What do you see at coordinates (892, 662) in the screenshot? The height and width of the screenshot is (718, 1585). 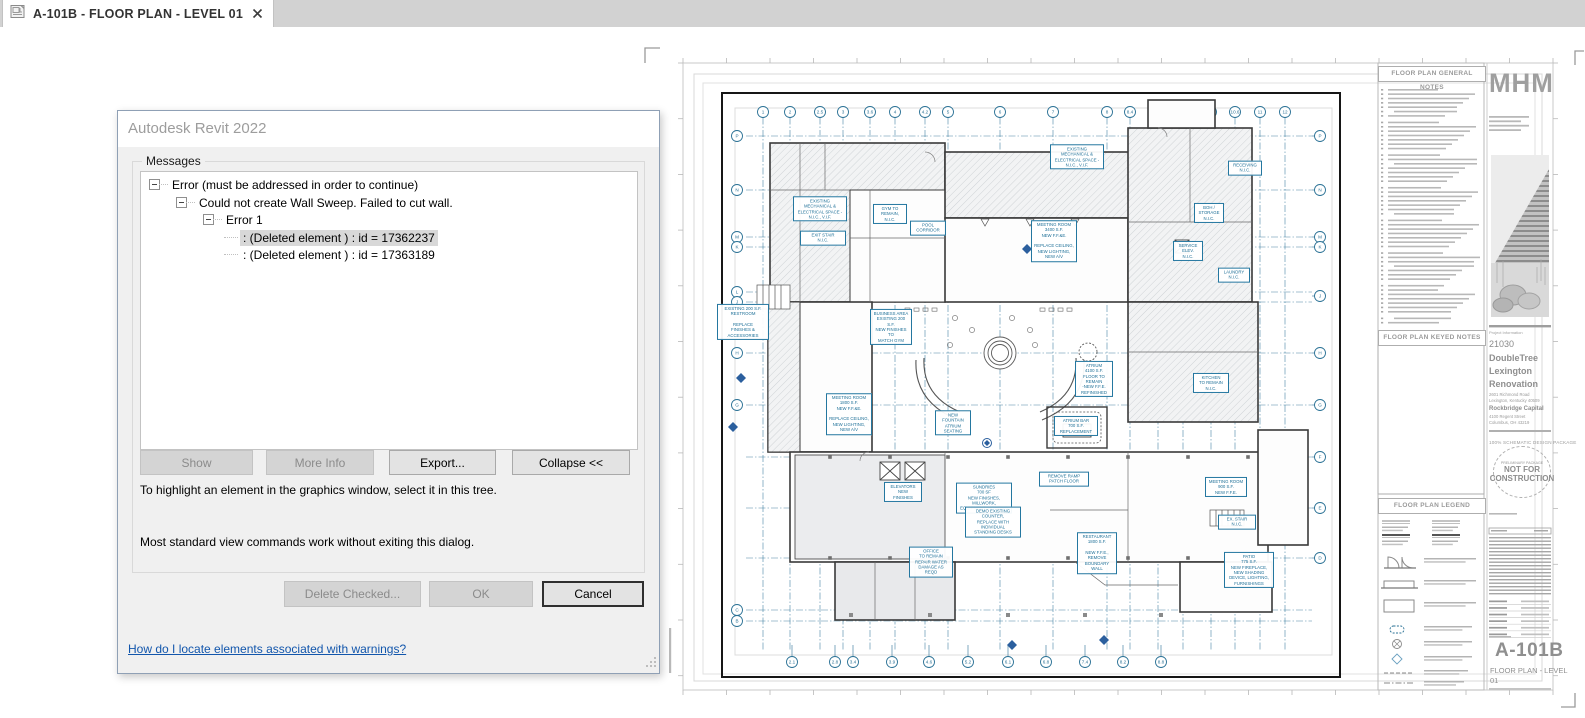 I see `svg-text: 3.9` at bounding box center [892, 662].